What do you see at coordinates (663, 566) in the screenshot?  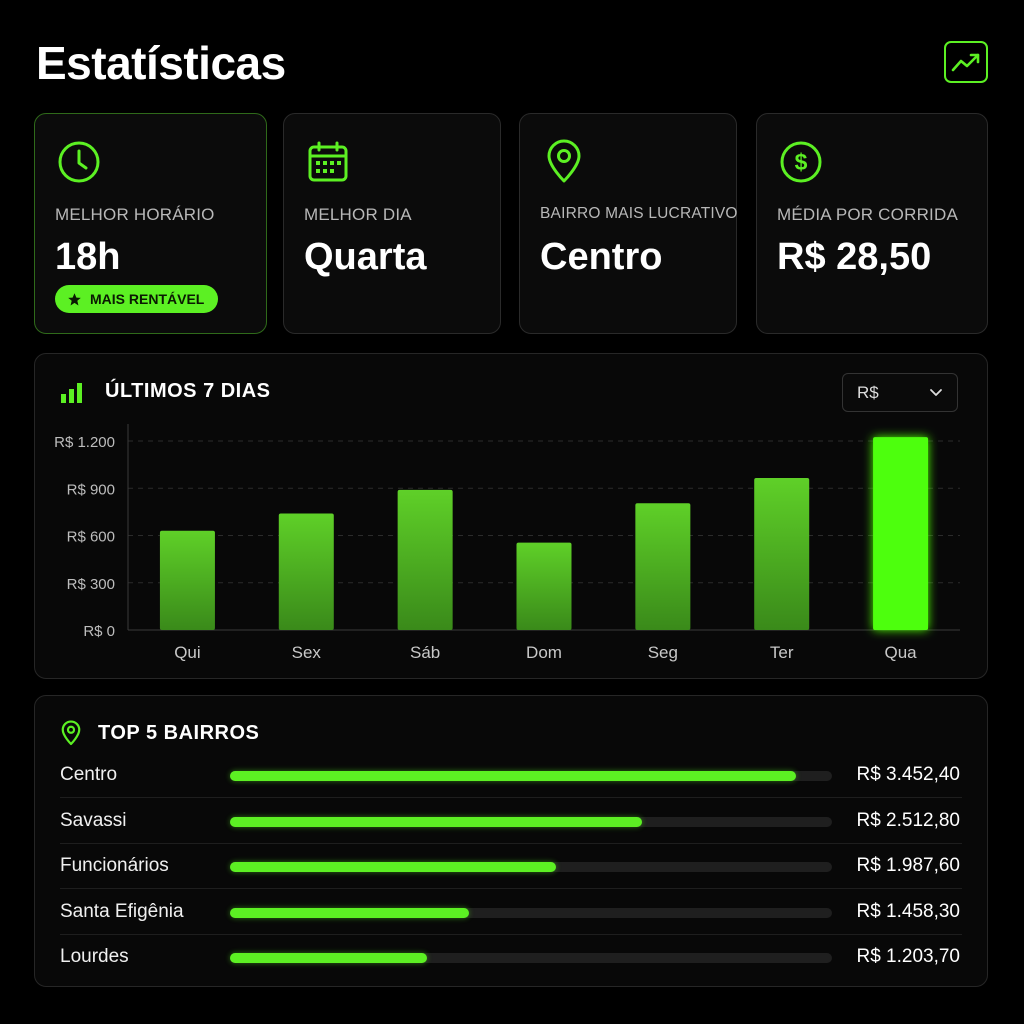 I see `bar-Seg` at bounding box center [663, 566].